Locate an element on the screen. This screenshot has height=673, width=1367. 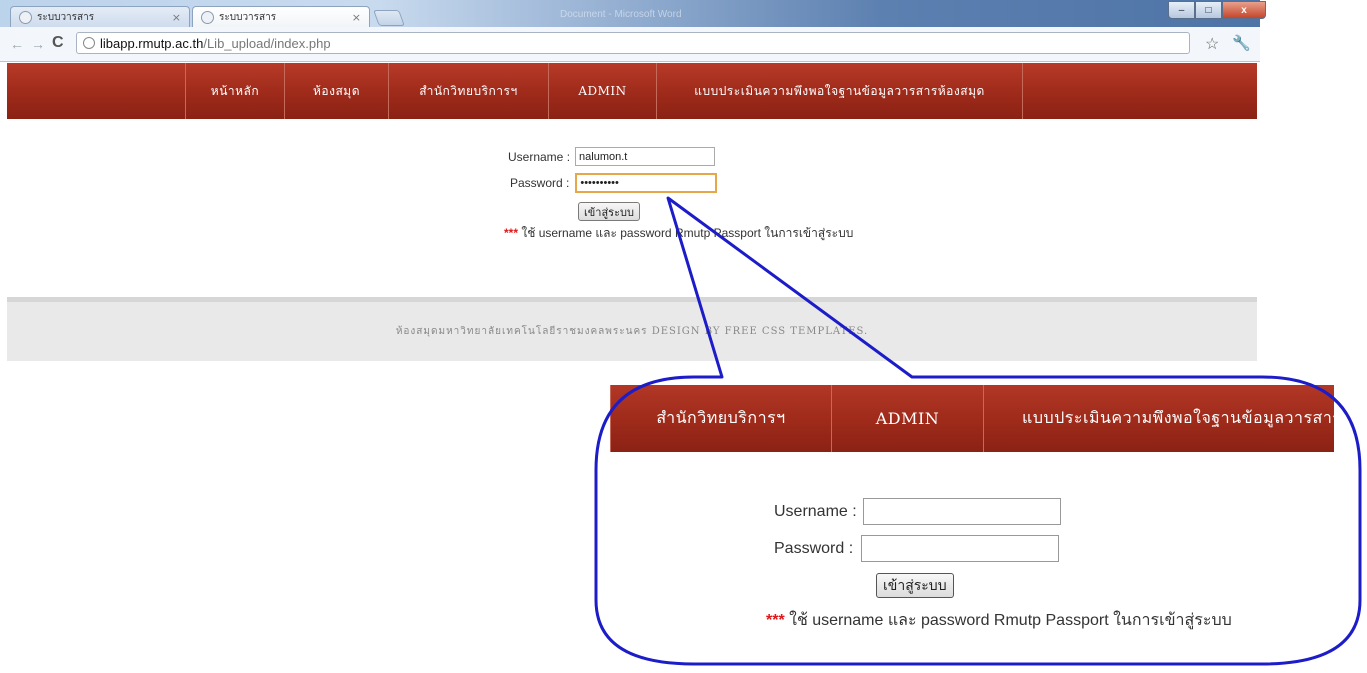
minimize-button: – is located at coordinates (1181, 10).